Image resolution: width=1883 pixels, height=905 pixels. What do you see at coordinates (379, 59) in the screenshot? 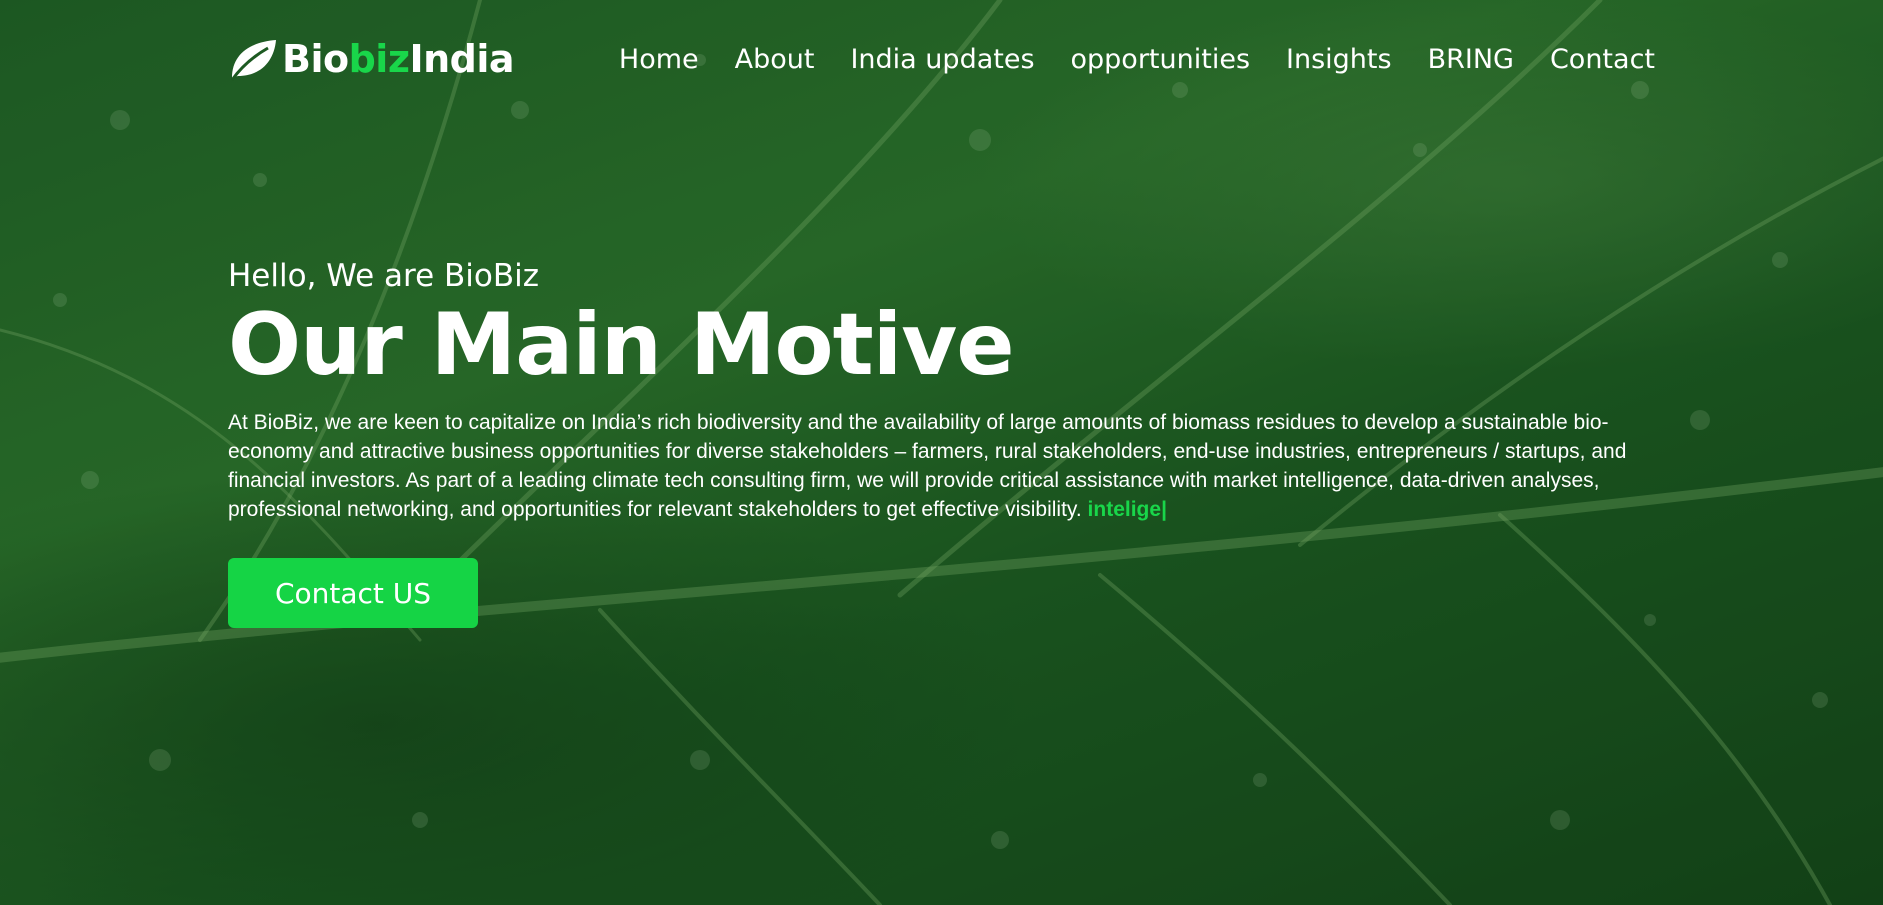
I see `logo-text-biz: biz` at bounding box center [379, 59].